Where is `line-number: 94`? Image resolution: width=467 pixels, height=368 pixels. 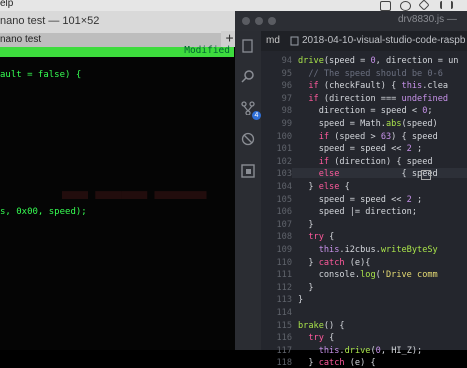 line-number: 94 is located at coordinates (286, 61).